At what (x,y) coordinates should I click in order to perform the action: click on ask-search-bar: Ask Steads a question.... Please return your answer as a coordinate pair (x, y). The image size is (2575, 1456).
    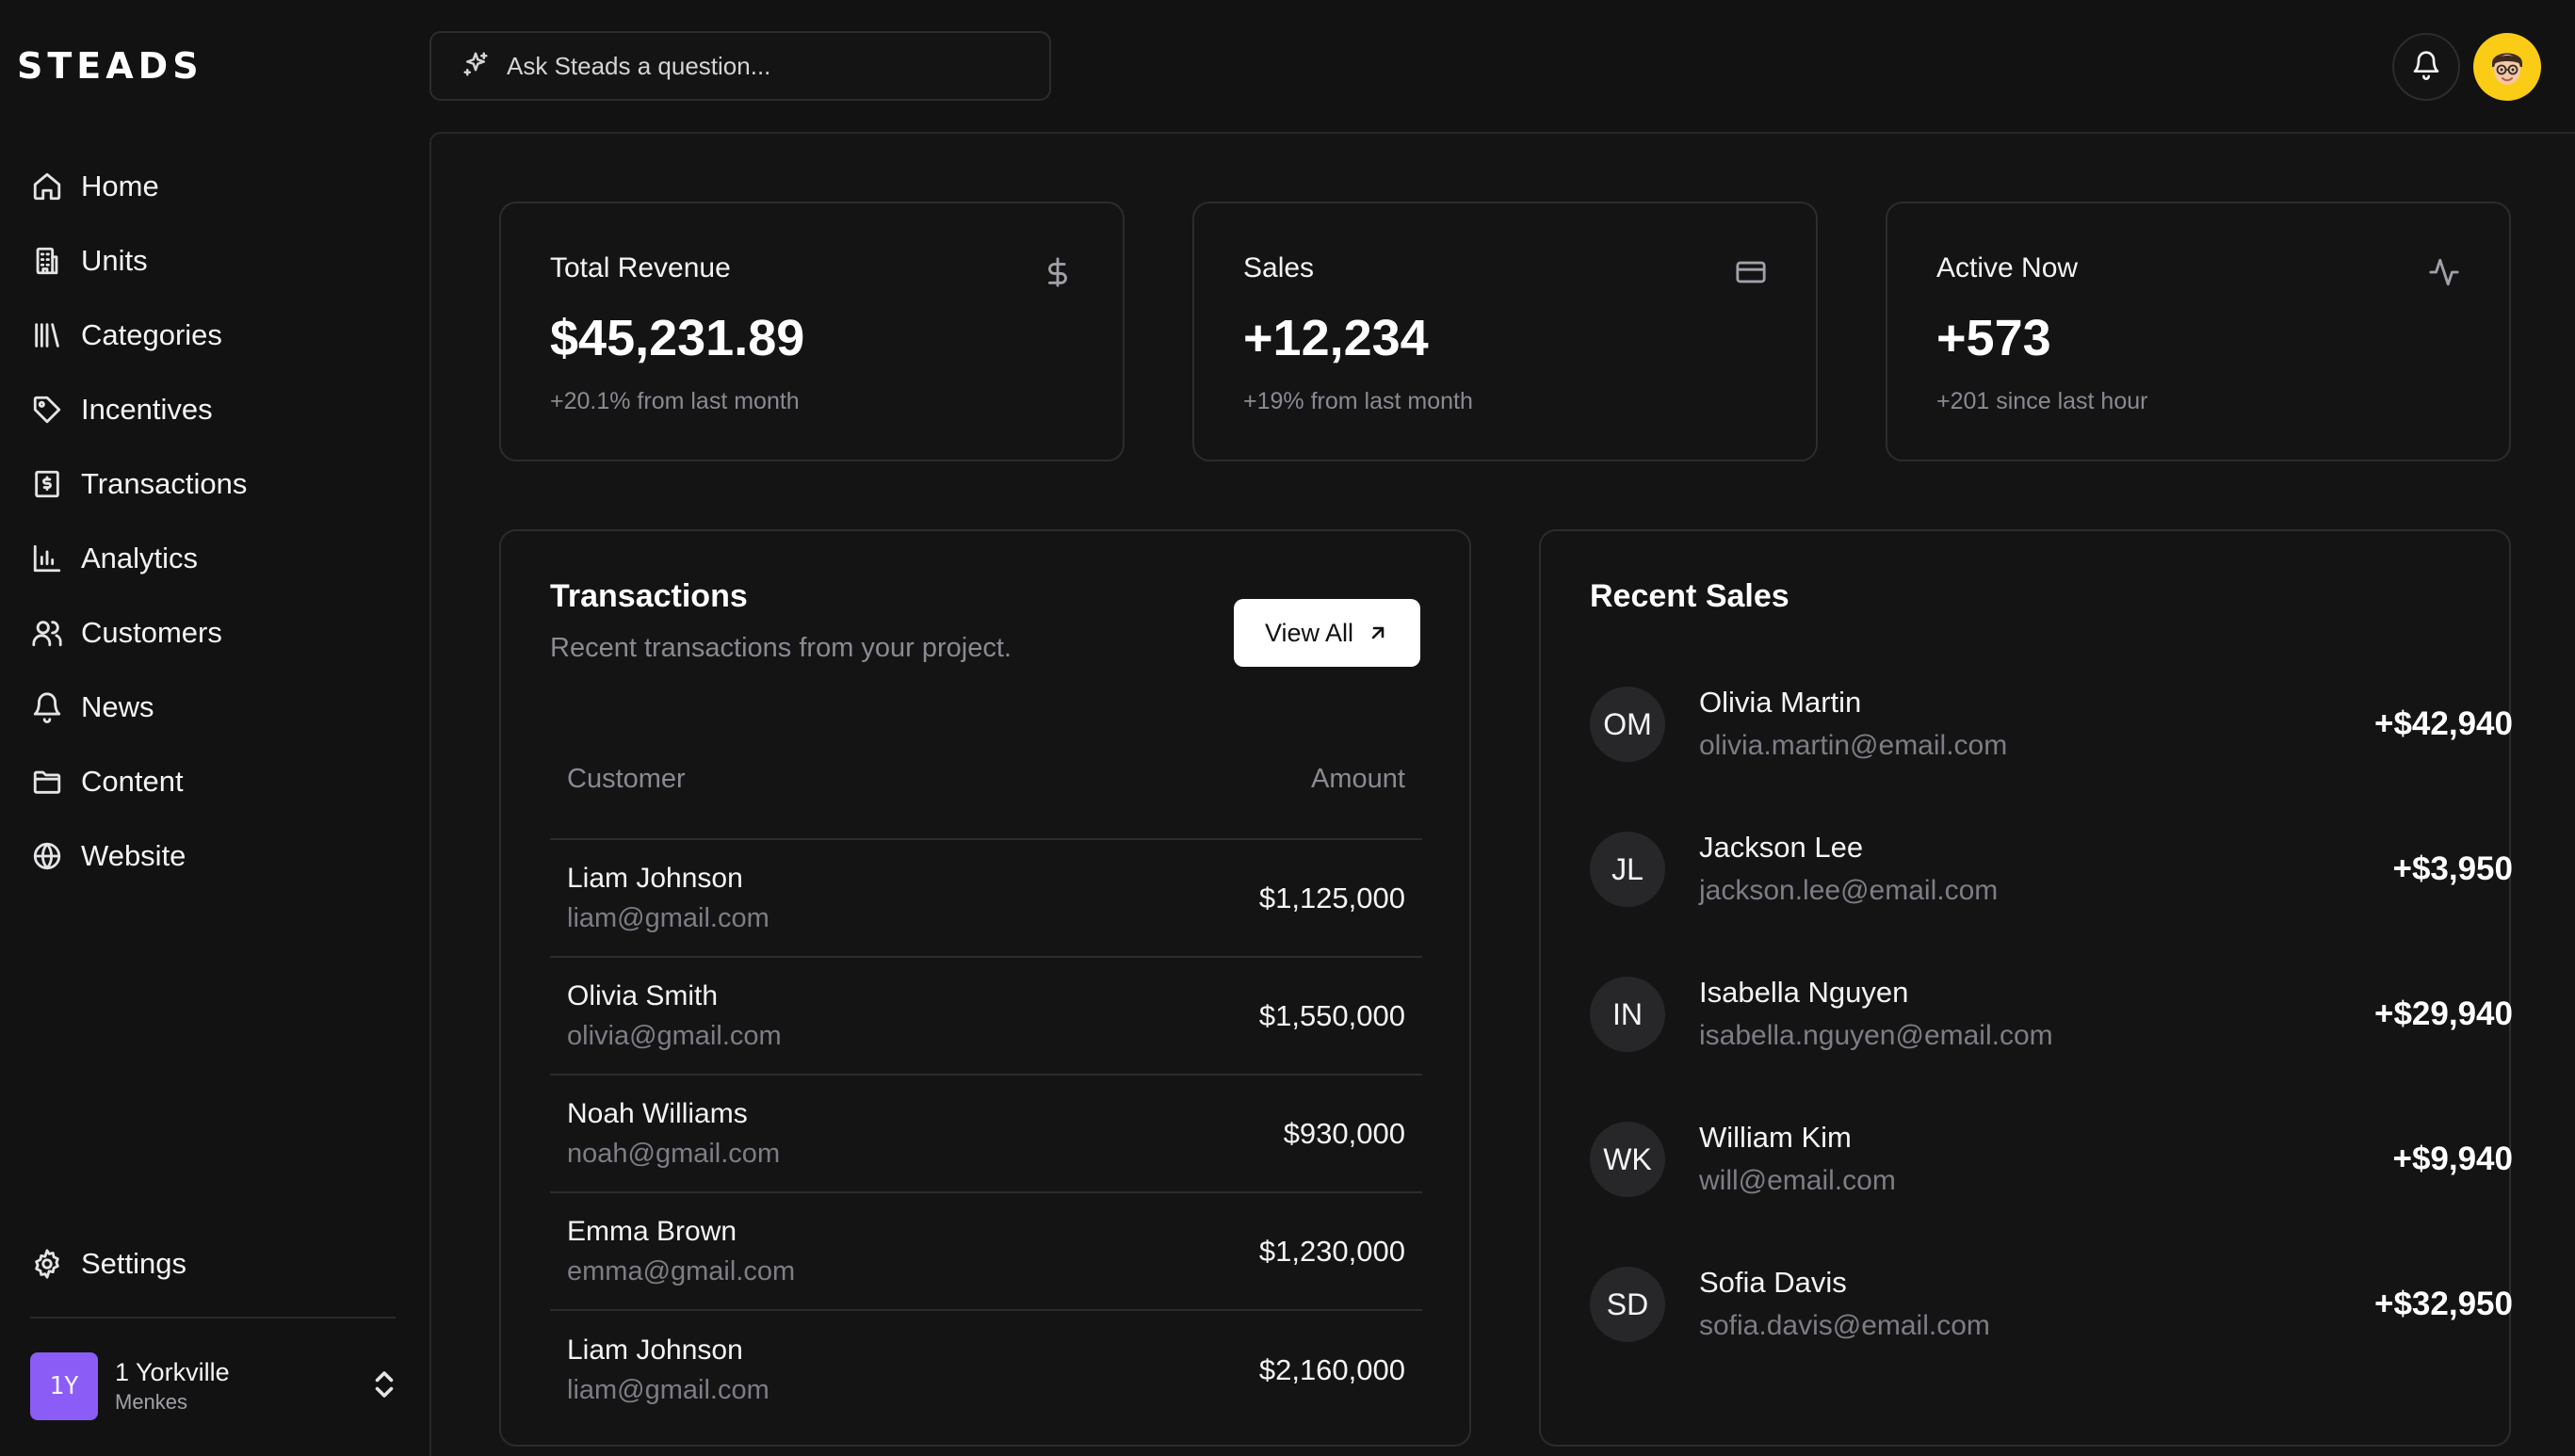
    Looking at the image, I should click on (740, 66).